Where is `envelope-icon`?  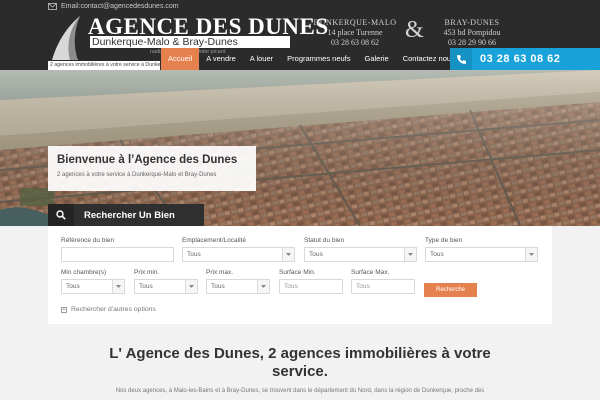
envelope-icon is located at coordinates (52, 6).